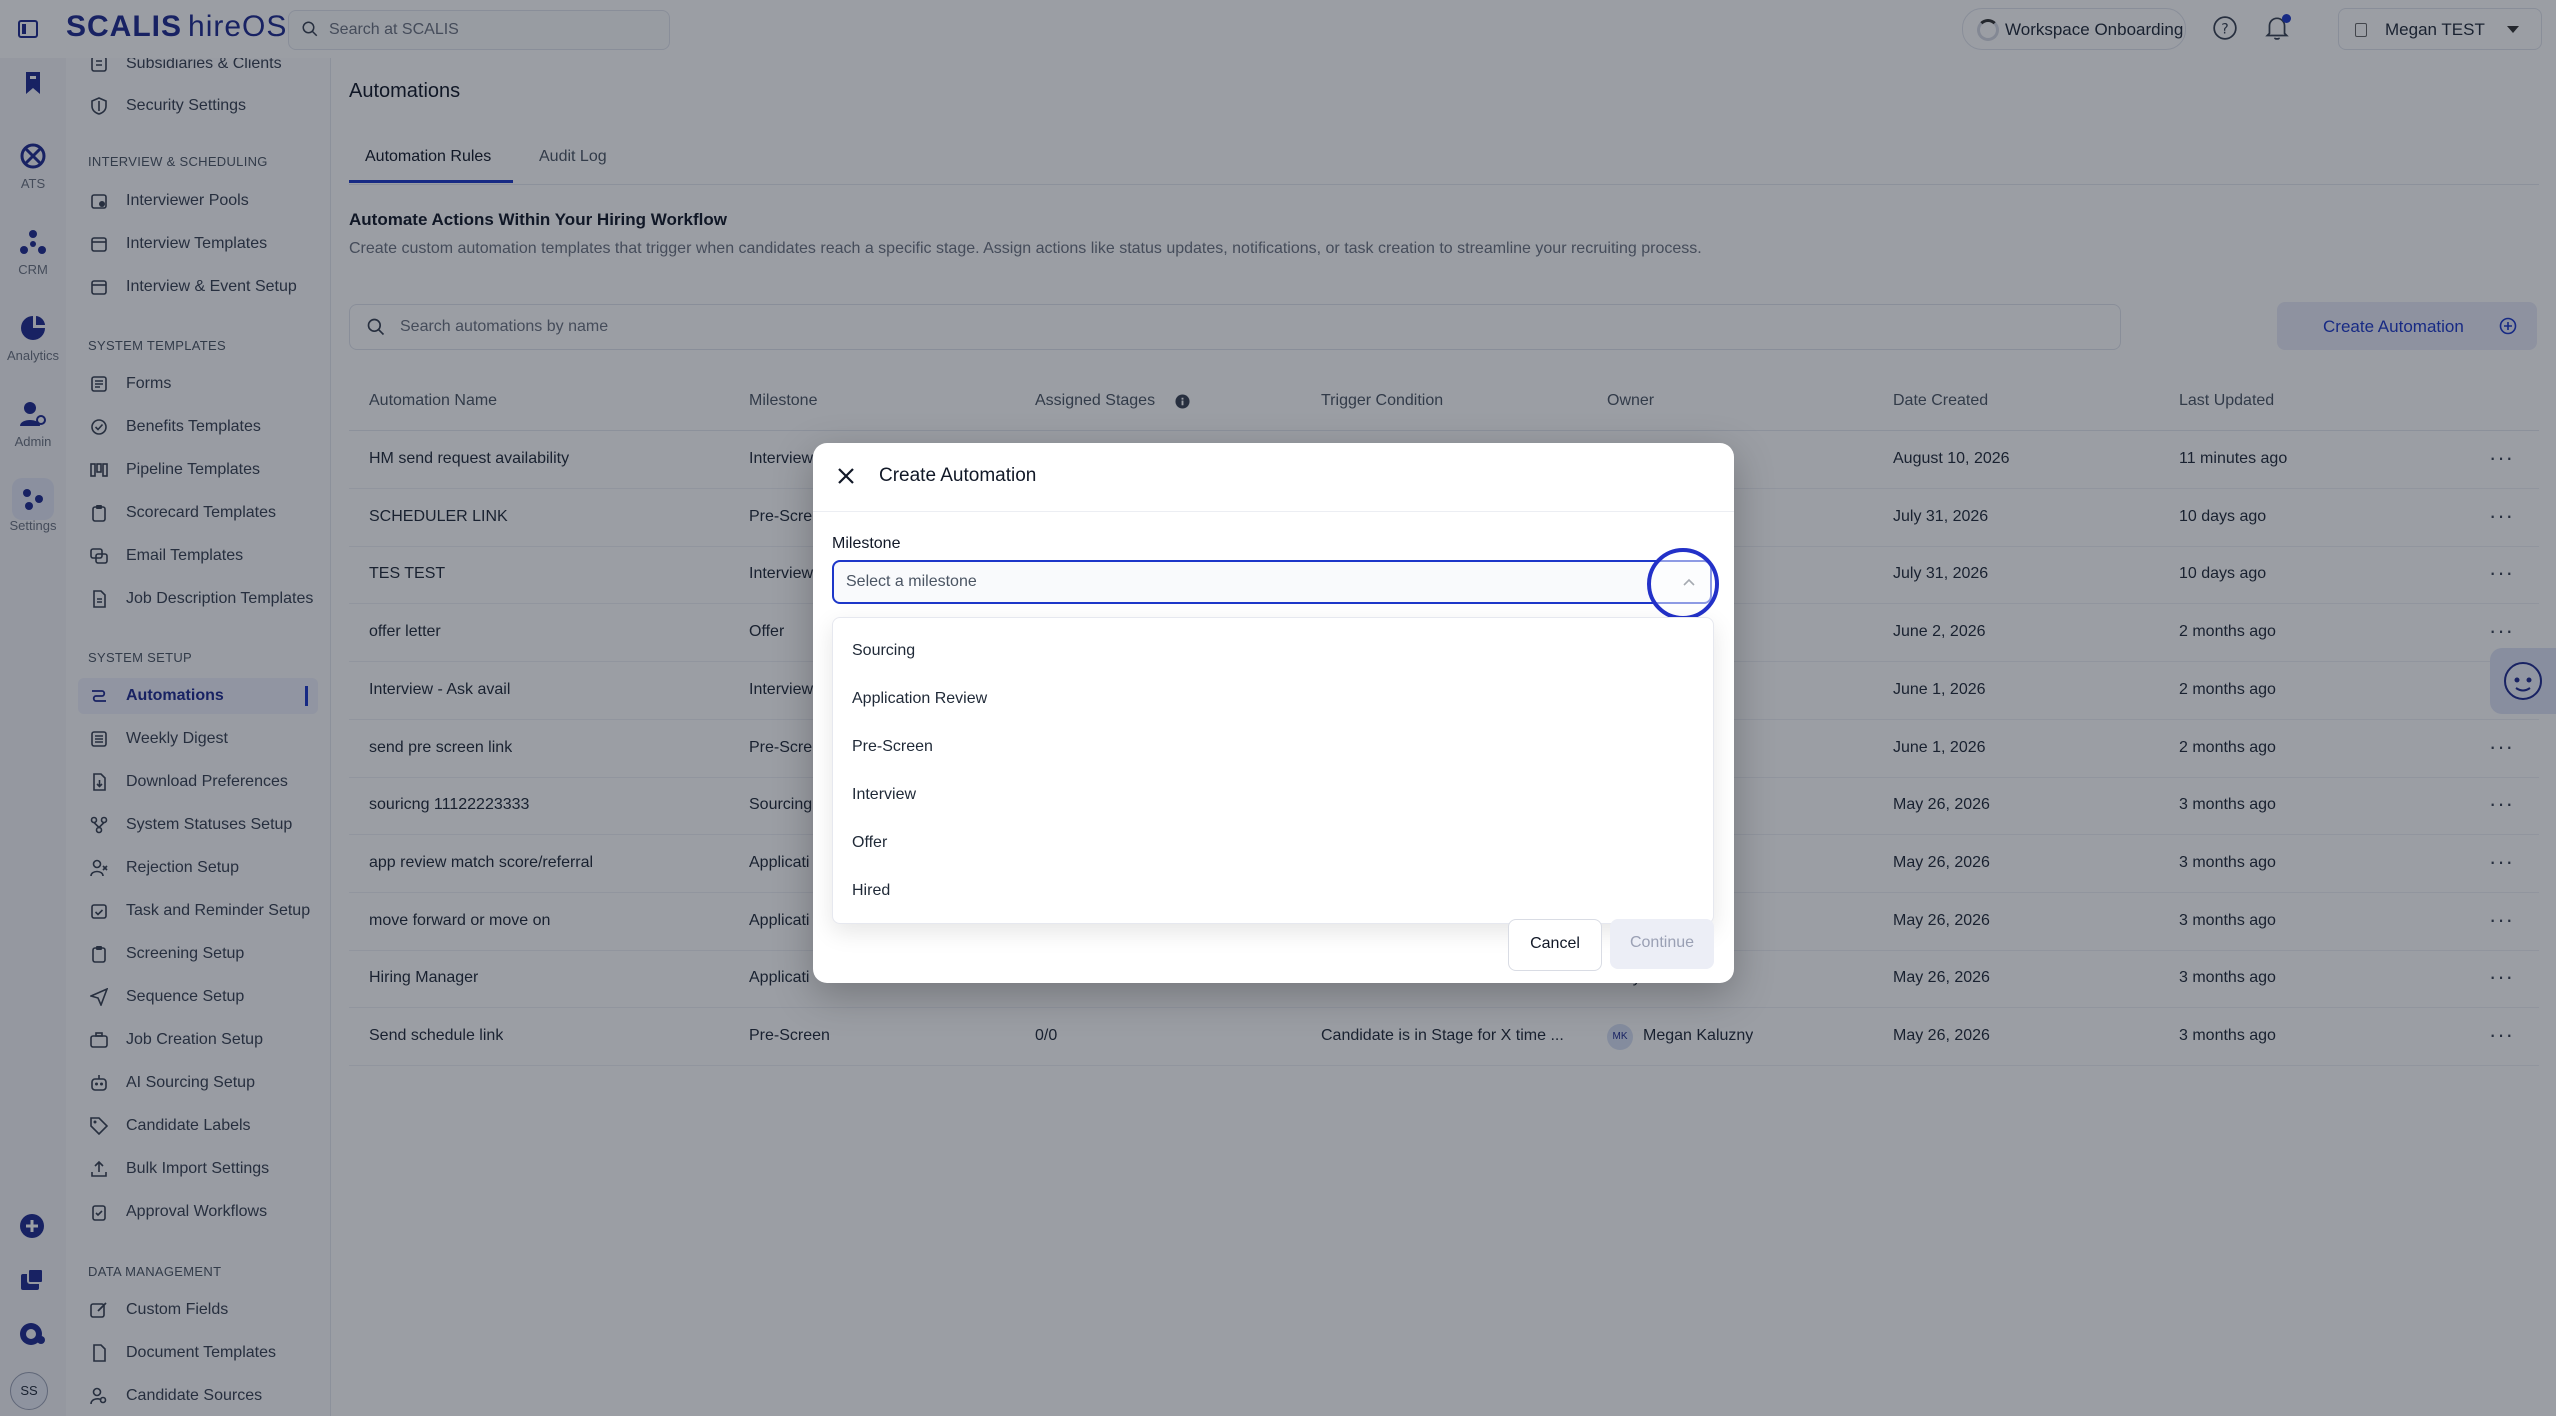 Image resolution: width=2556 pixels, height=1416 pixels. I want to click on milestone-option-interview: Interview, so click(1273, 796).